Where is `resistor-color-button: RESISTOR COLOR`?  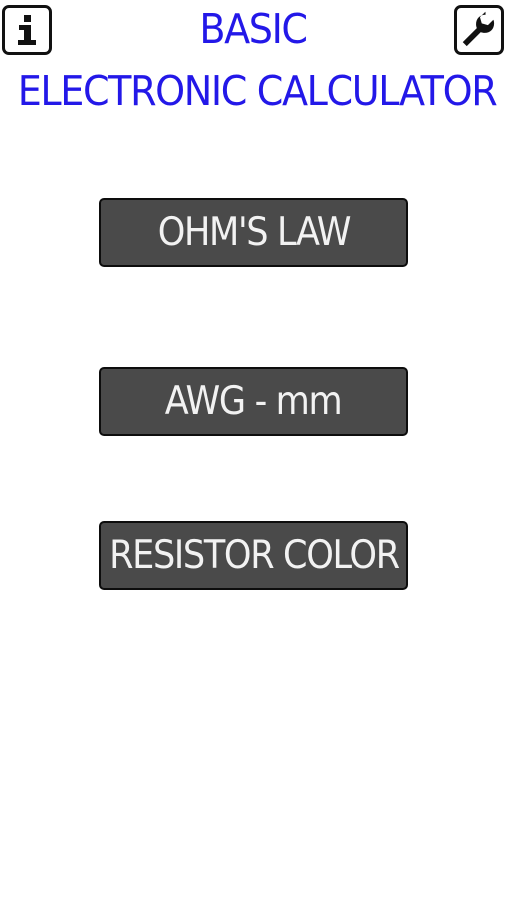 resistor-color-button: RESISTOR COLOR is located at coordinates (253, 555).